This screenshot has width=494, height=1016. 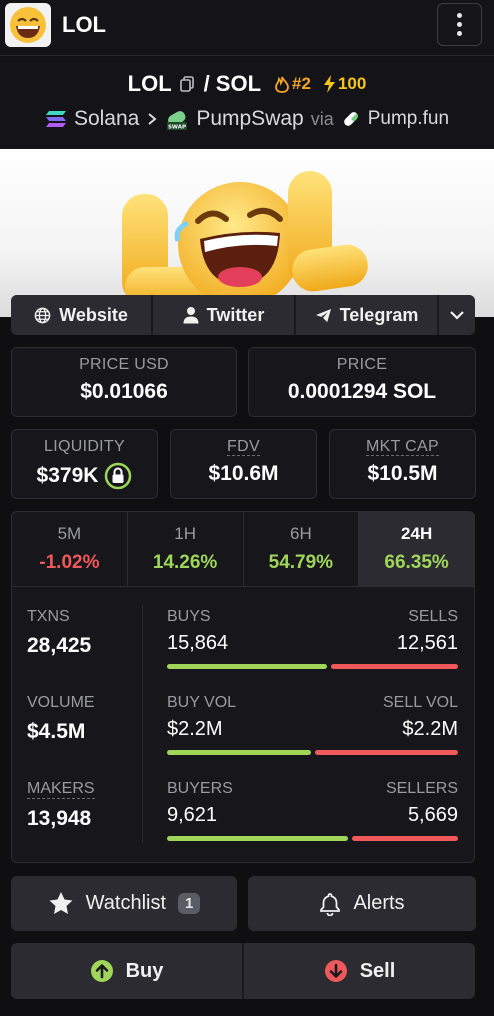 I want to click on social-links: Website Twitter Telegram, so click(x=243, y=315).